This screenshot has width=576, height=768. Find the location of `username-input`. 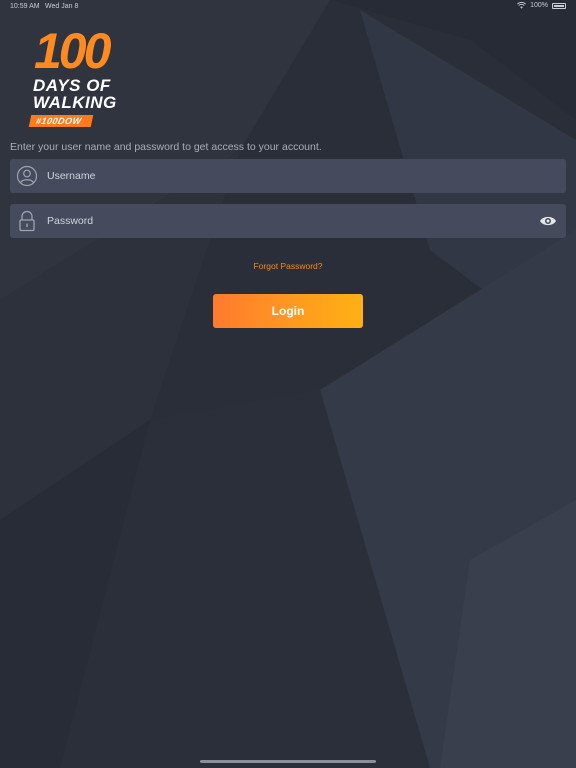

username-input is located at coordinates (287, 176).